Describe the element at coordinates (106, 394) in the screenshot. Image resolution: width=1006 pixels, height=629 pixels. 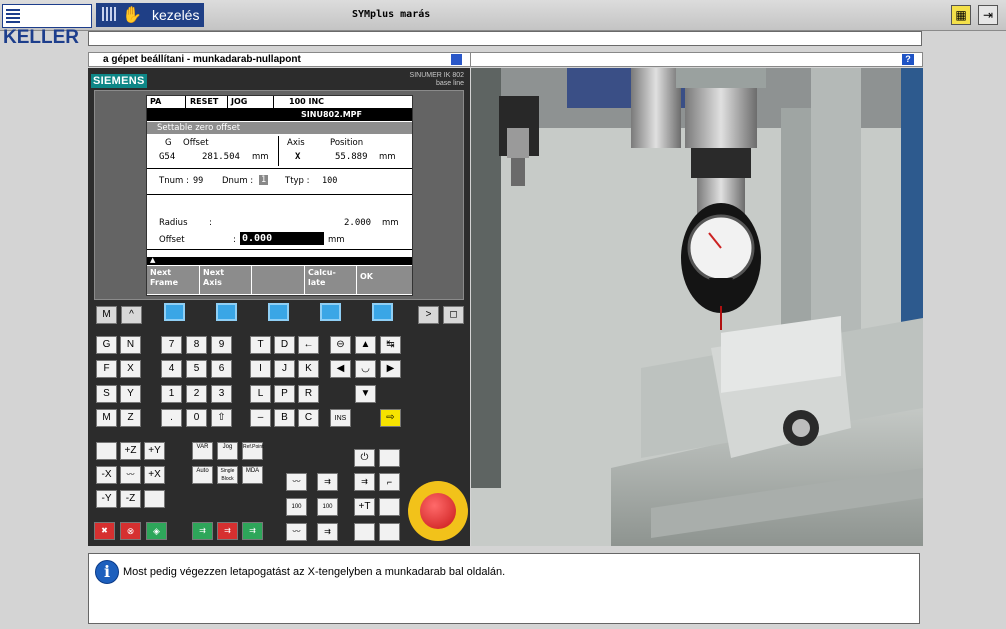
I see `key-s: S` at that location.